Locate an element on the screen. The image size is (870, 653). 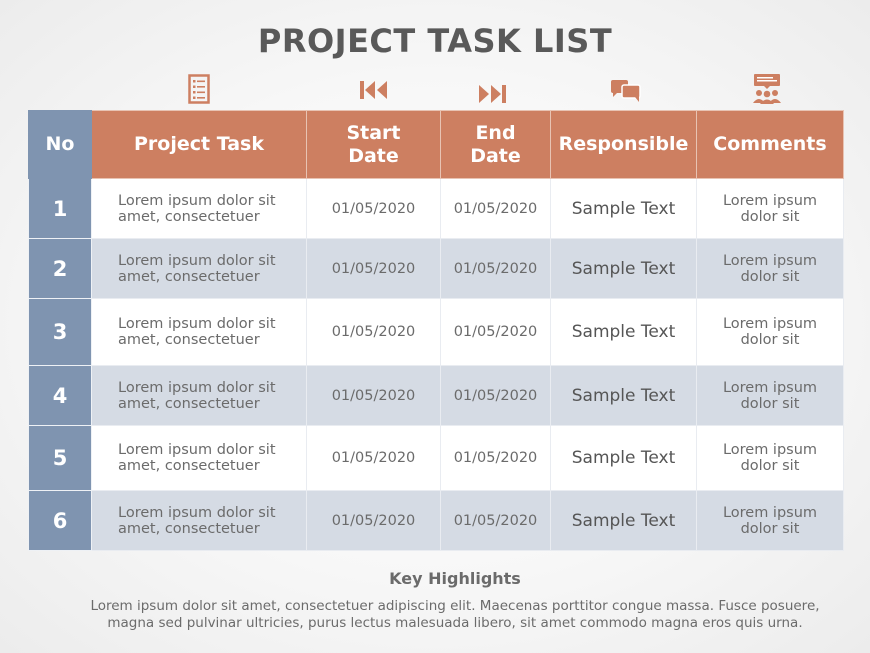
row-number: 1 is located at coordinates (60, 208).